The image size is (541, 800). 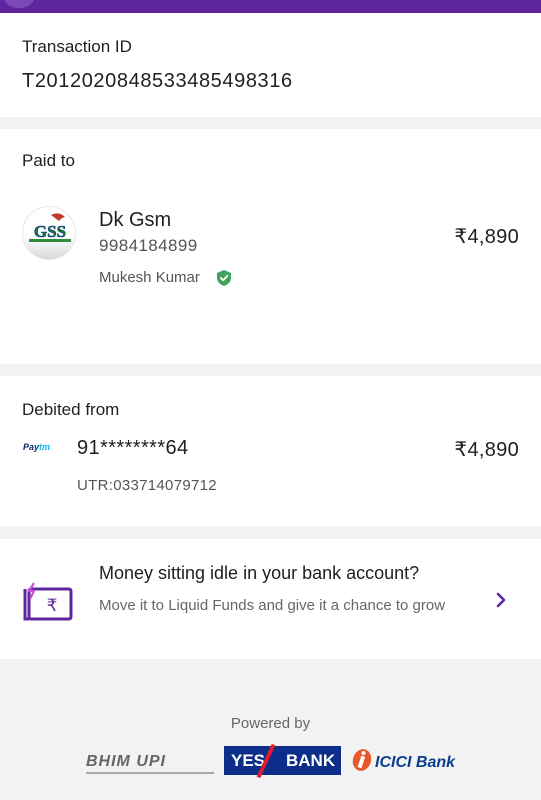 What do you see at coordinates (126, 761) in the screenshot?
I see `bhim-upi-logo: BHIM UPI` at bounding box center [126, 761].